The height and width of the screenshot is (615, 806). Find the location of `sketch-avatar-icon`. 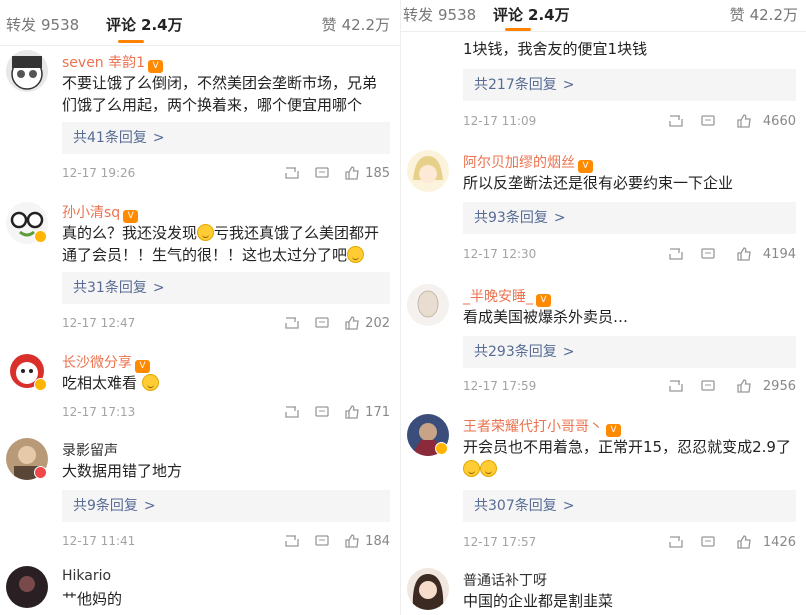

sketch-avatar-icon is located at coordinates (428, 305).